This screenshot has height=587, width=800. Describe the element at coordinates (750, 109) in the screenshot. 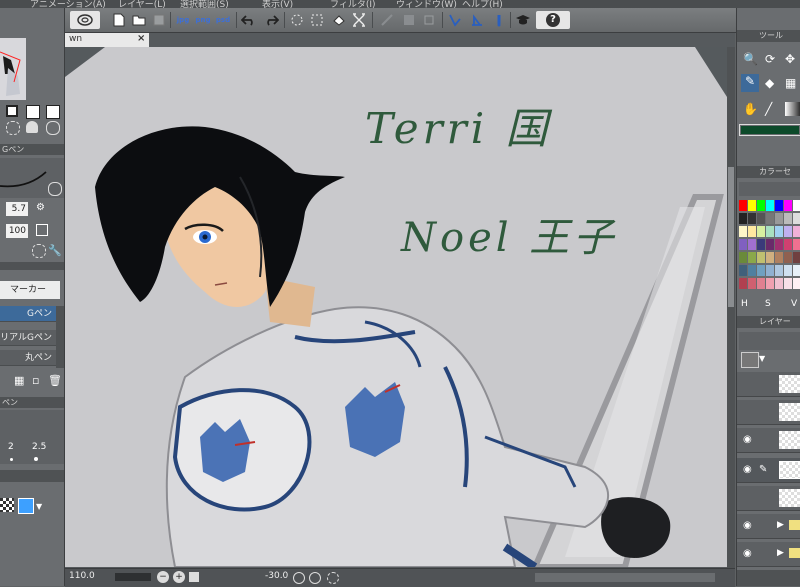

I see `blend-tool-icon: ✋` at that location.